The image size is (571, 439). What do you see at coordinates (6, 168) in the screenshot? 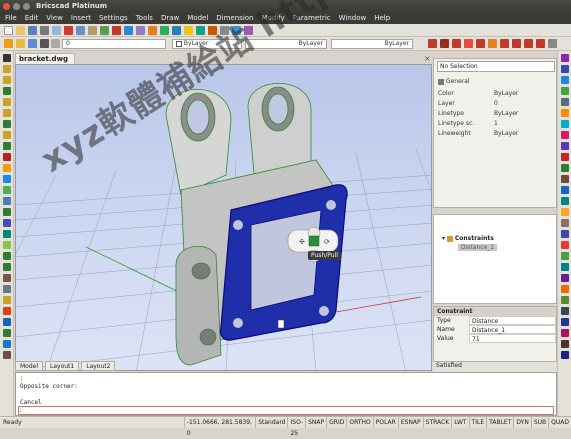
I see `hatch-tool-icon` at bounding box center [6, 168].